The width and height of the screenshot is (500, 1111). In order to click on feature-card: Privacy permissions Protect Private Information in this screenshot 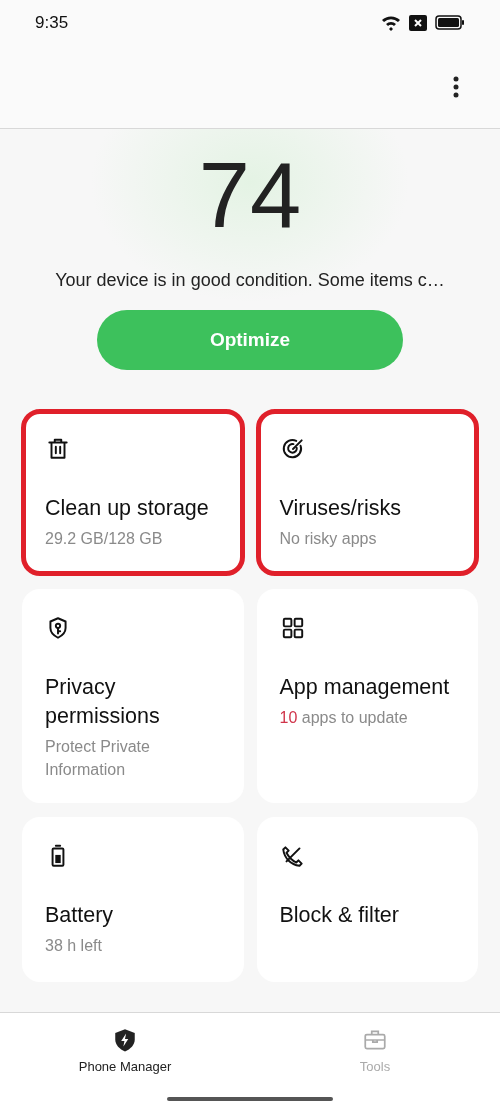, I will do `click(133, 696)`.